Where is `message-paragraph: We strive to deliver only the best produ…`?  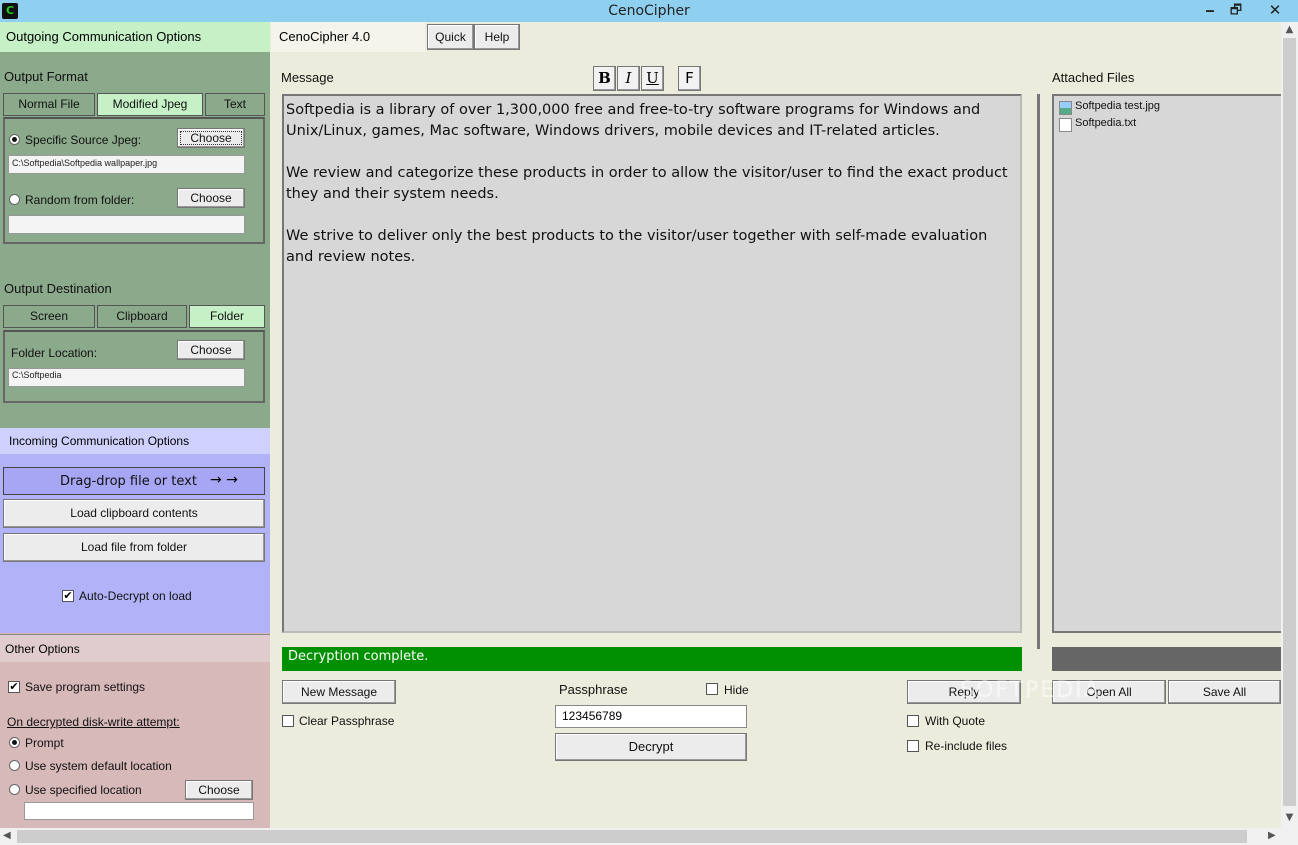 message-paragraph: We strive to deliver only the best produ… is located at coordinates (637, 246).